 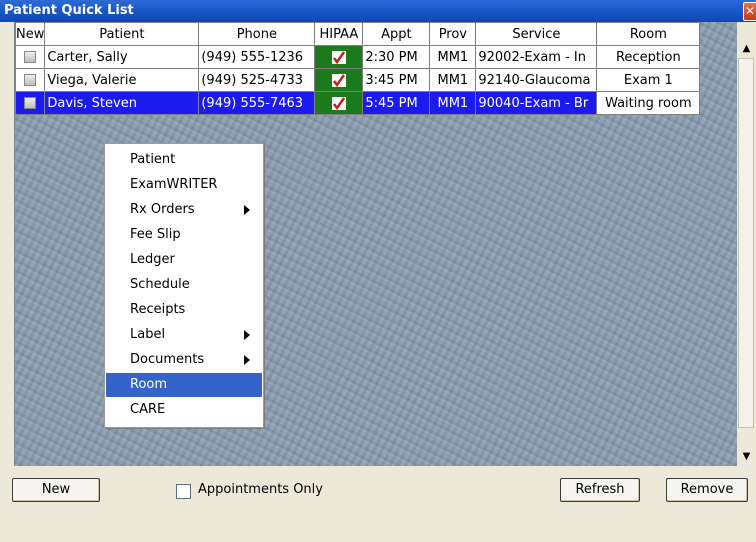 I want to click on bottom-toolbar: New Appointments Only Refresh Remove, so click(x=378, y=504).